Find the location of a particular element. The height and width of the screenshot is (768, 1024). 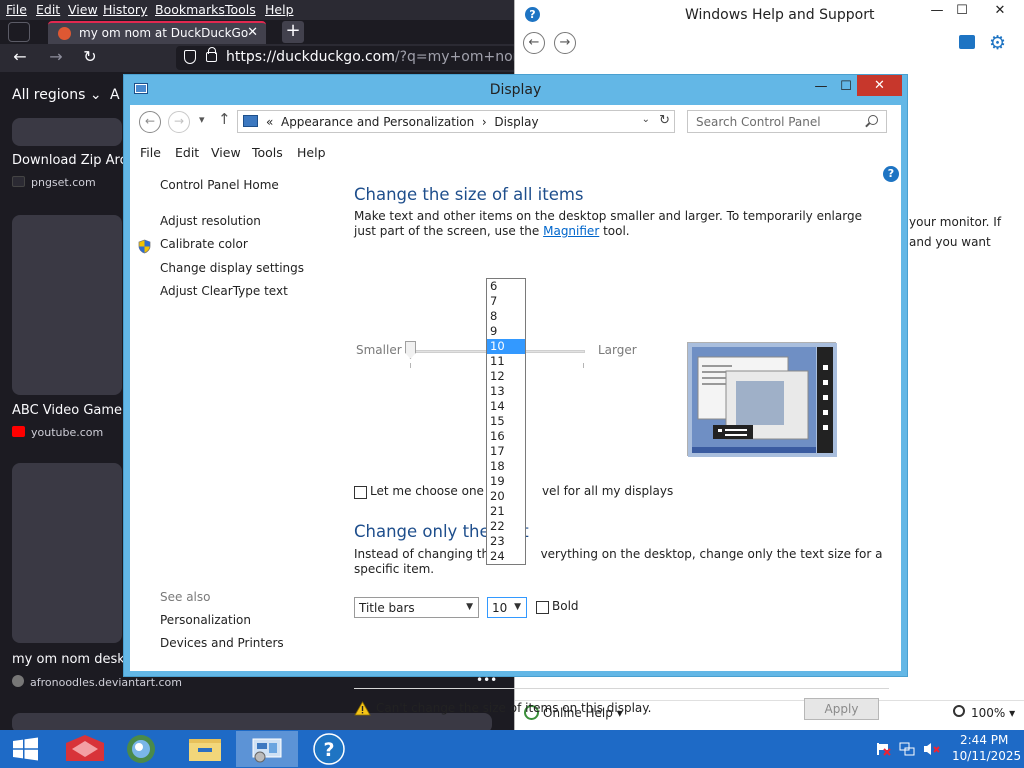

breadcrumb-appearance: Appearance and Personalization is located at coordinates (377, 122).